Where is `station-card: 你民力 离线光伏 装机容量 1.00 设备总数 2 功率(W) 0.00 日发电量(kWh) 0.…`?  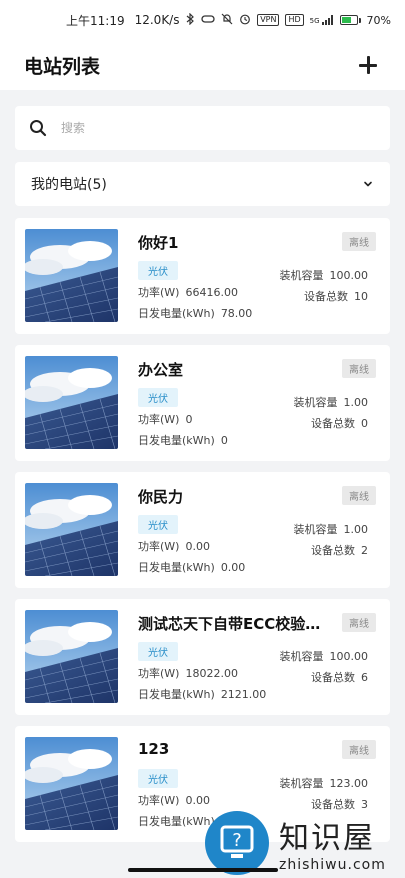
station-card: 你民力 离线光伏 装机容量 1.00 设备总数 2 功率(W) 0.00 日发电量(kWh) 0.… is located at coordinates (202, 530).